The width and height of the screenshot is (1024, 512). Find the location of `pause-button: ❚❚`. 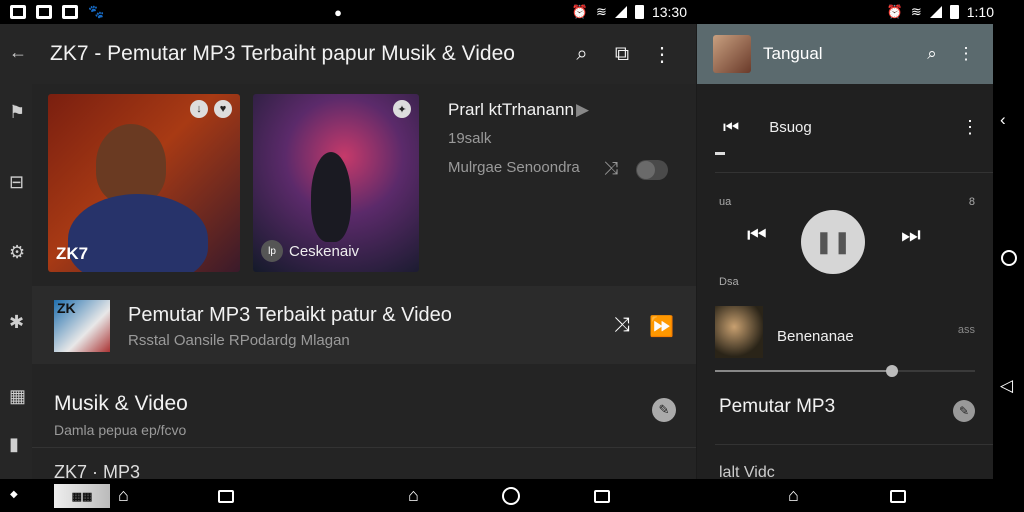

pause-button: ❚❚ is located at coordinates (833, 242).